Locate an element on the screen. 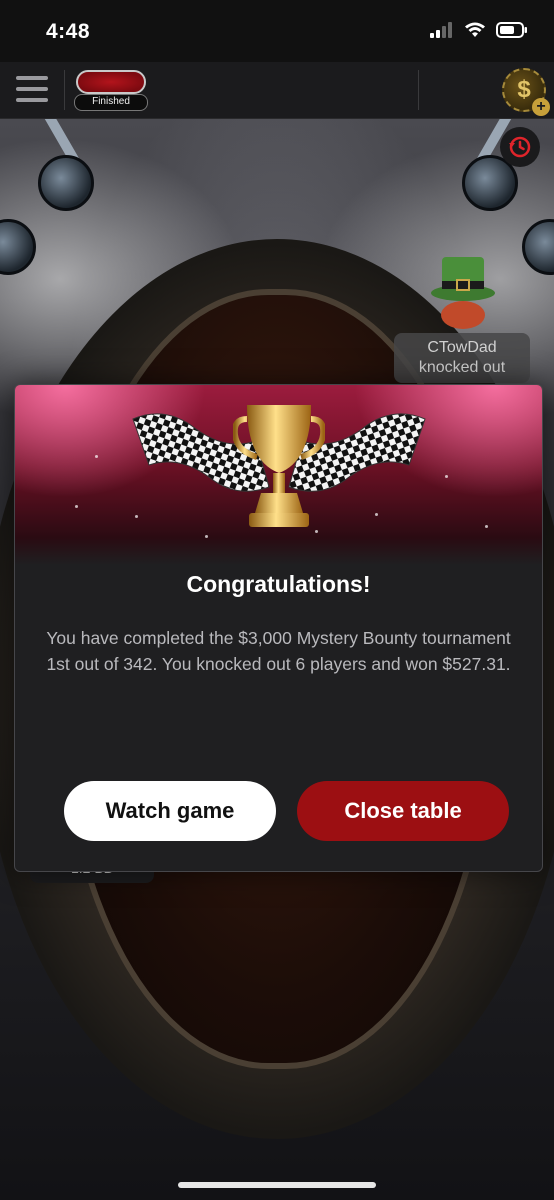 The height and width of the screenshot is (1200, 554). hamburger-menu-icon is located at coordinates (32, 89).